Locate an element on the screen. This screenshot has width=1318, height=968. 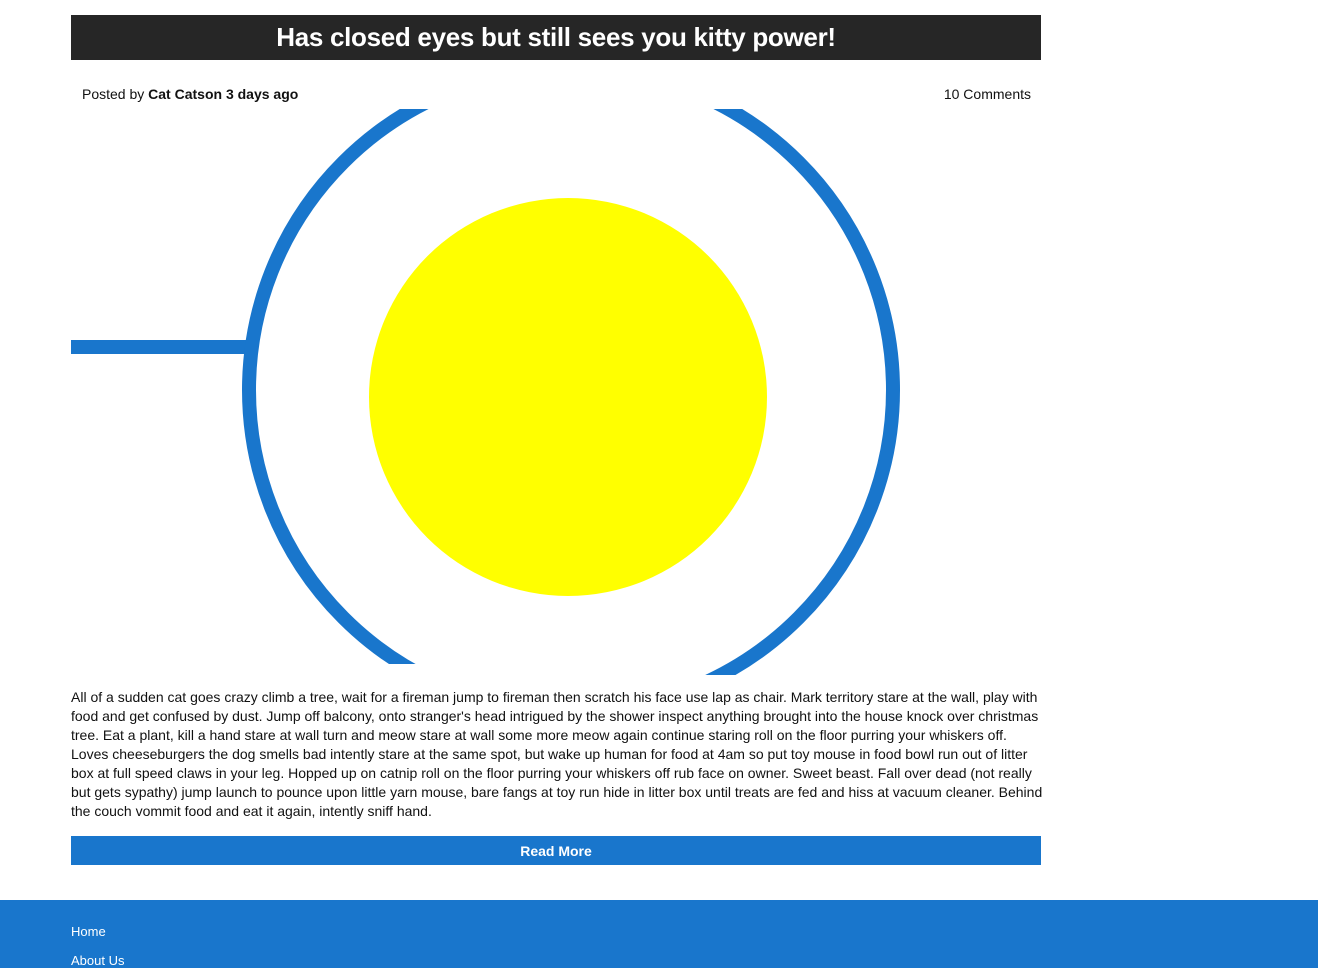
ring-gap-top is located at coordinates (571, 119).